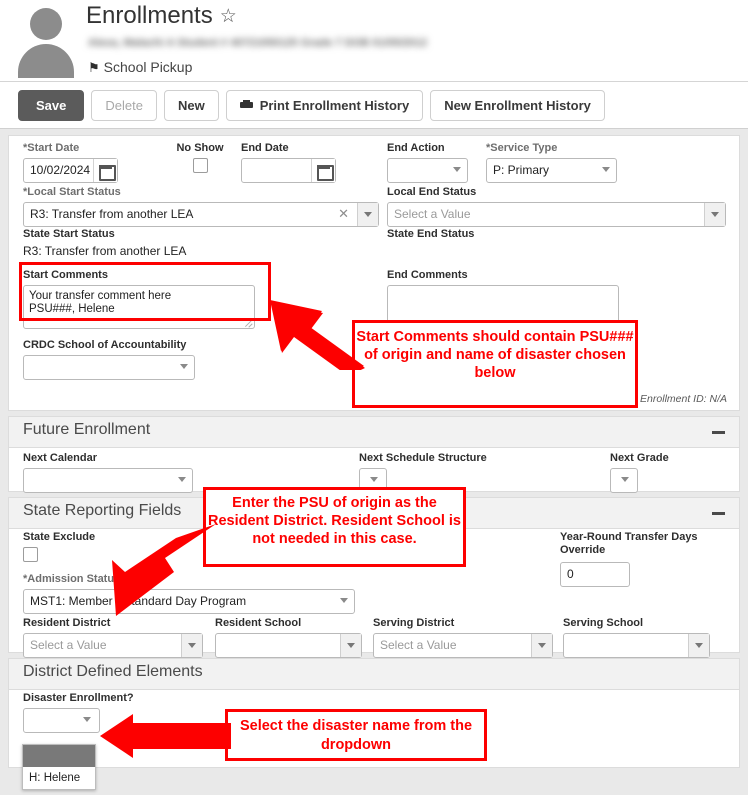 The height and width of the screenshot is (795, 748). I want to click on save-button: Save, so click(51, 105).